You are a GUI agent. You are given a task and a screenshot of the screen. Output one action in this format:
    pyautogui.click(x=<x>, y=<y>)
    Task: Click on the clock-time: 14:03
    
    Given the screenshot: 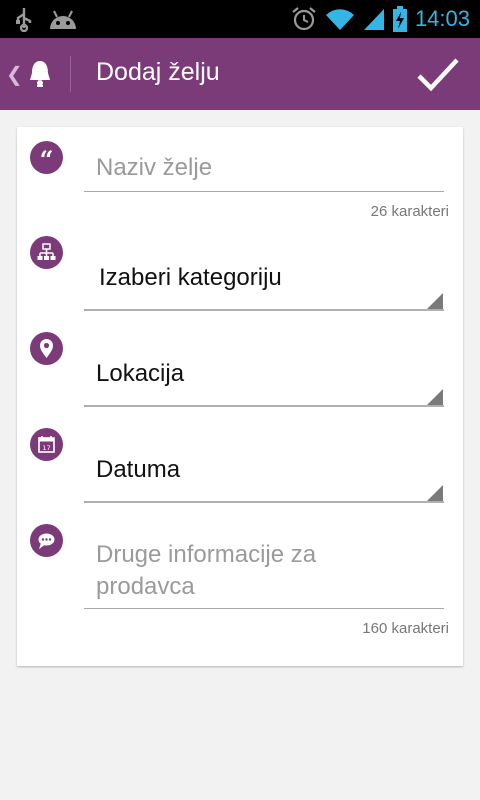 What is the action you would take?
    pyautogui.click(x=442, y=18)
    